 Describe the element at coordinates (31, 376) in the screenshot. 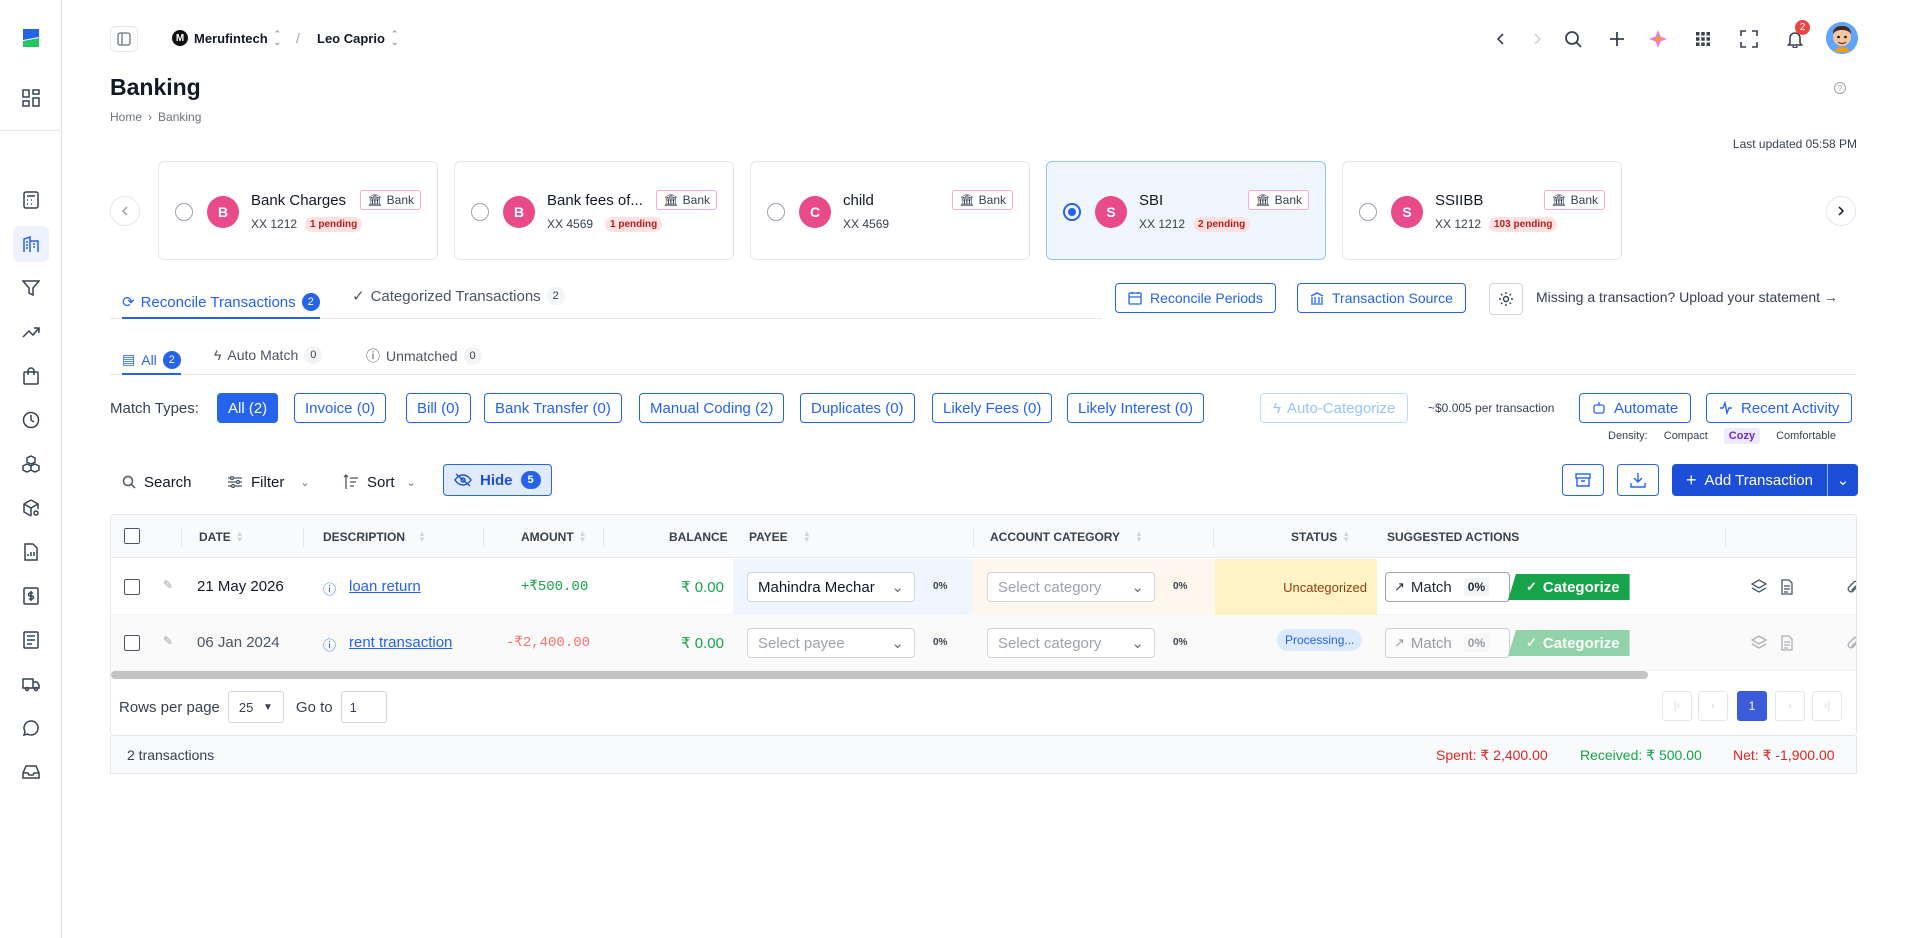

I see `shopping-bag-icon` at that location.